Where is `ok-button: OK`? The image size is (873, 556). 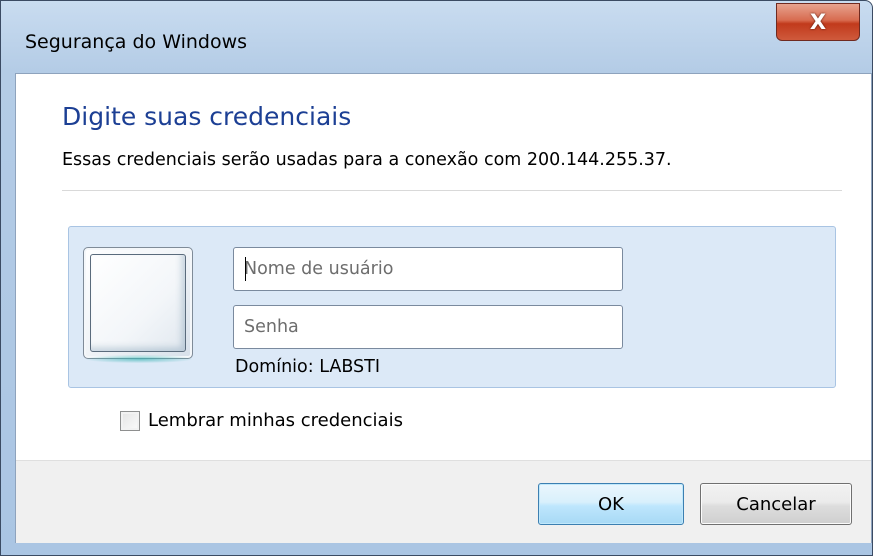 ok-button: OK is located at coordinates (611, 504).